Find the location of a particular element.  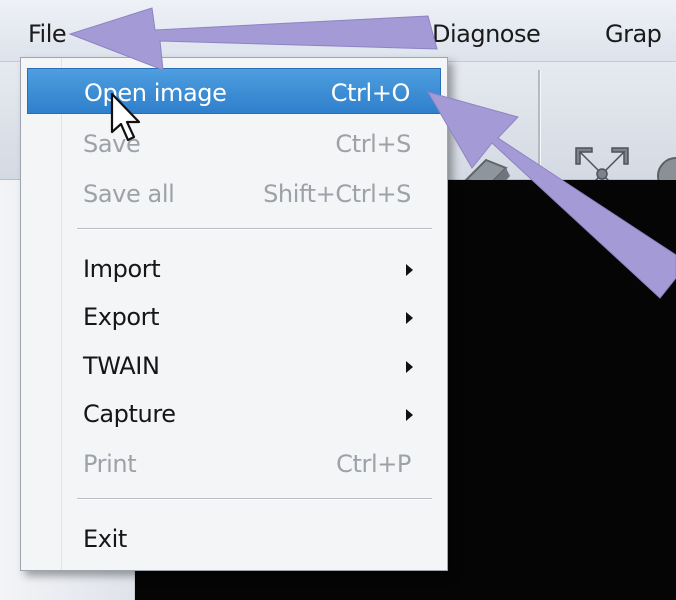

menu-item-label: TWAIN is located at coordinates (121, 366).